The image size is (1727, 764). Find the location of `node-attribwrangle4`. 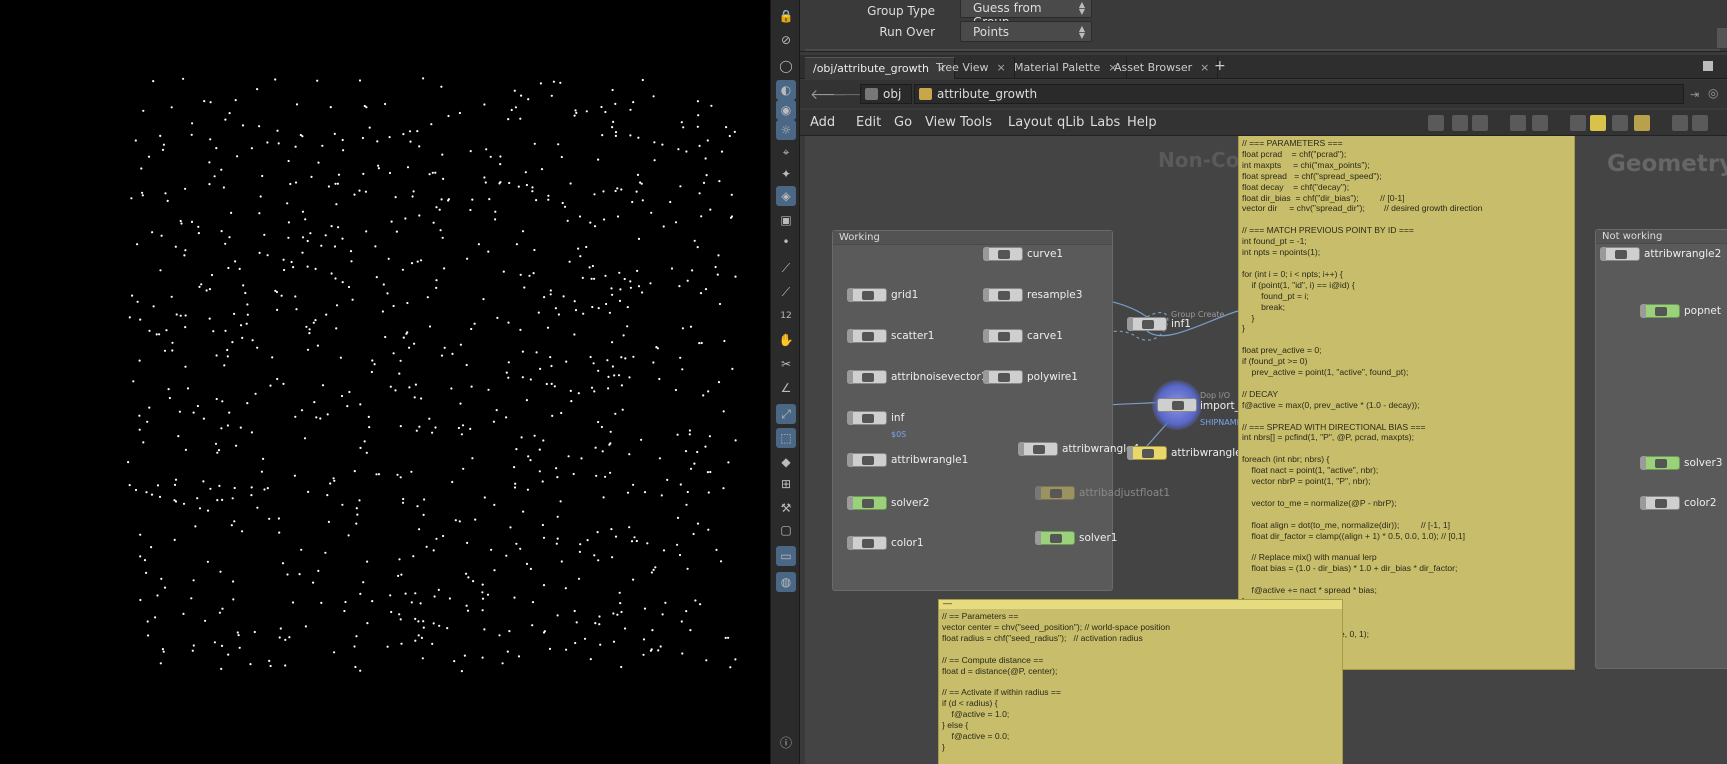

node-attribwrangle4 is located at coordinates (1038, 449).